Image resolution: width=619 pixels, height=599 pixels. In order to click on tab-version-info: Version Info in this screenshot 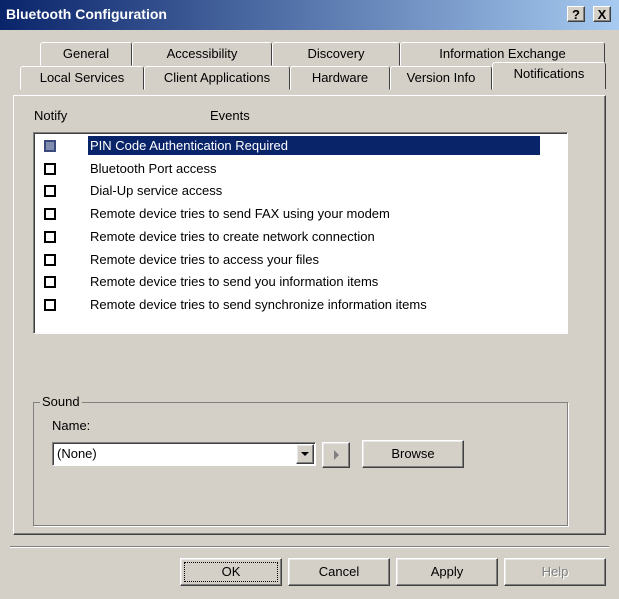, I will do `click(441, 78)`.